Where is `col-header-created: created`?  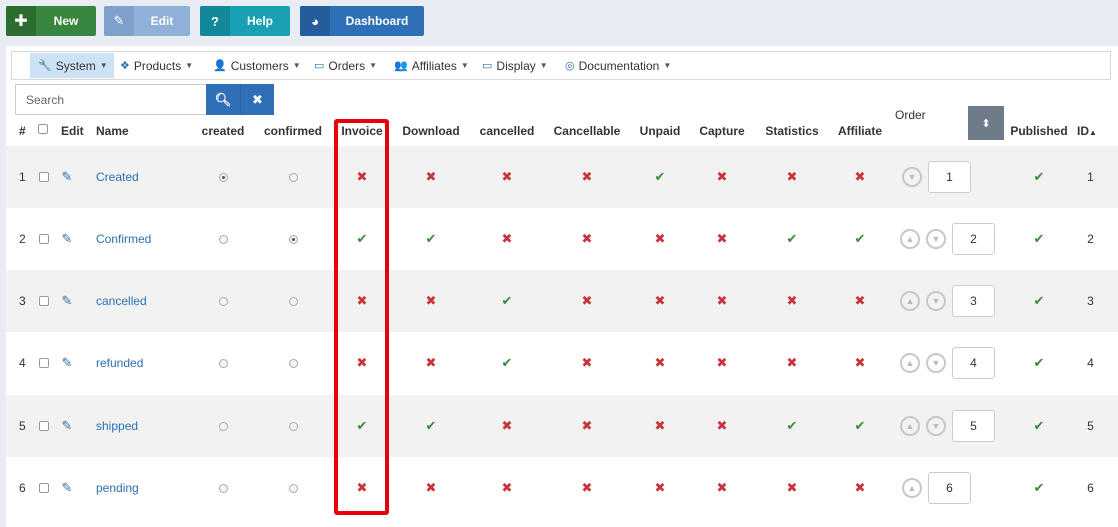 col-header-created: created is located at coordinates (223, 131).